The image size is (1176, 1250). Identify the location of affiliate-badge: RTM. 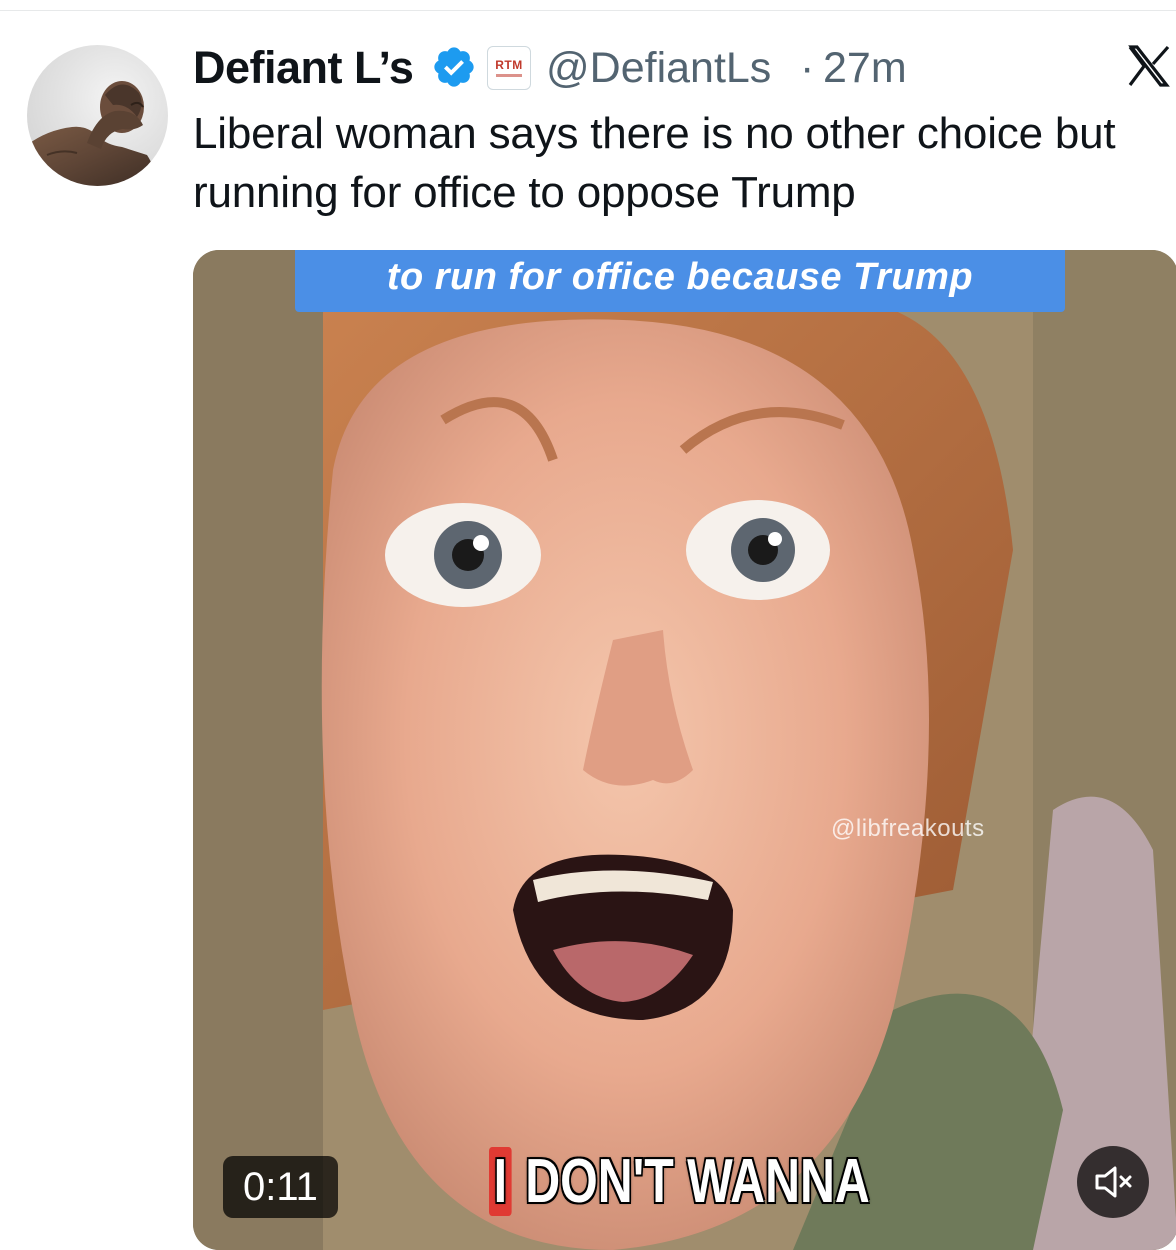
(509, 68).